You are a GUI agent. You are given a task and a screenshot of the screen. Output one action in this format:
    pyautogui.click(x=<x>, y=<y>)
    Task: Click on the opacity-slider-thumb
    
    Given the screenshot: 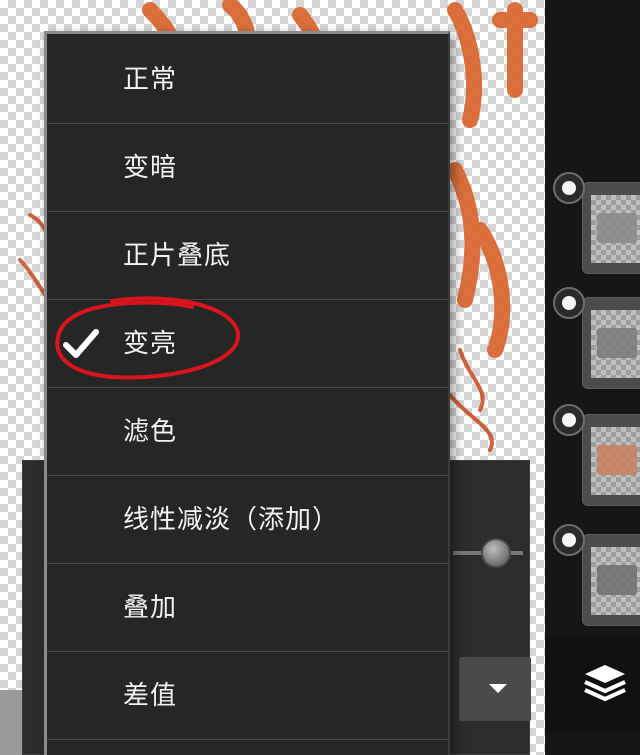 What is the action you would take?
    pyautogui.click(x=496, y=553)
    